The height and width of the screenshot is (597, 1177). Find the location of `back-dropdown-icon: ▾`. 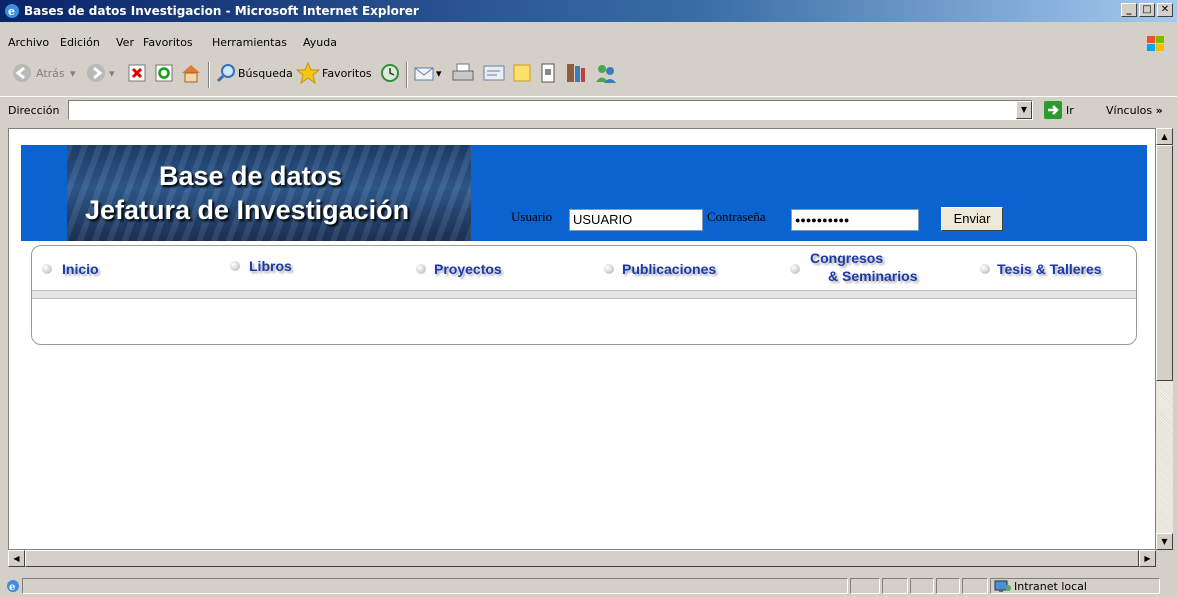

back-dropdown-icon: ▾ is located at coordinates (73, 73).